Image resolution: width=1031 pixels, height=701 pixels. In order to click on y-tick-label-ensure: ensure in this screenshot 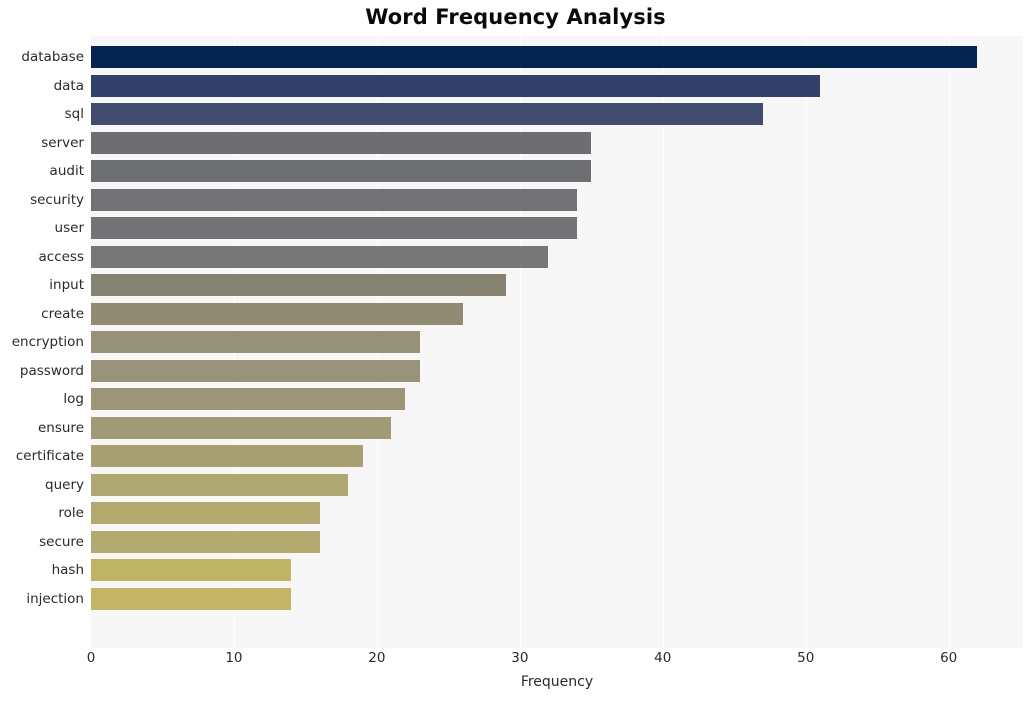, I will do `click(60, 427)`.